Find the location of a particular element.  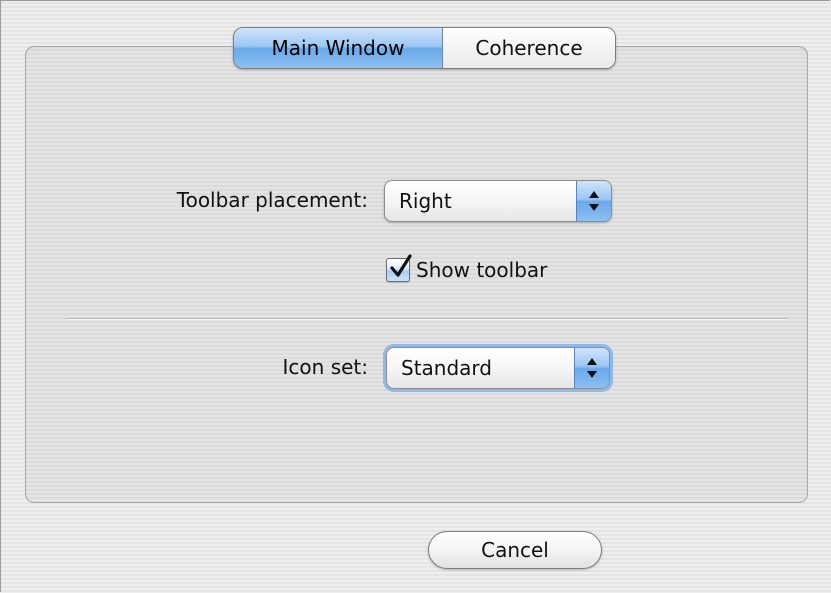

show-toolbar-checkbox-row: Show toolbar is located at coordinates (467, 268).